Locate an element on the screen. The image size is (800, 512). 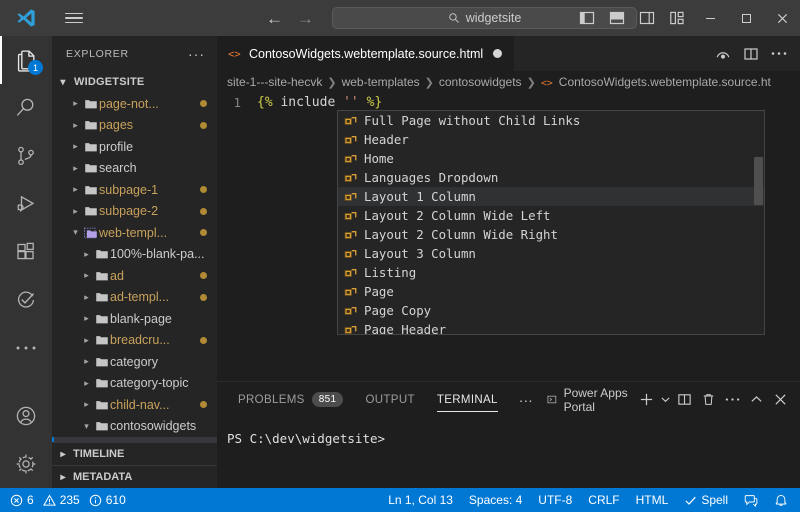
tree-item-profile: ▸ profile is located at coordinates (134, 147).